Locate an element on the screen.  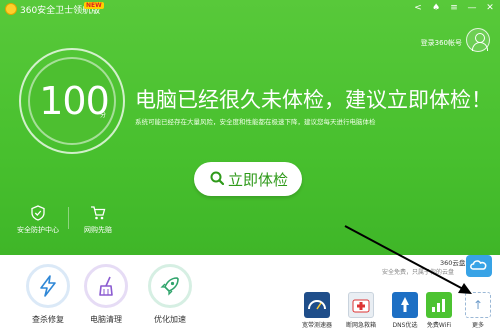
app-network-first-aid: 断网急救箱 is located at coordinates (361, 310).